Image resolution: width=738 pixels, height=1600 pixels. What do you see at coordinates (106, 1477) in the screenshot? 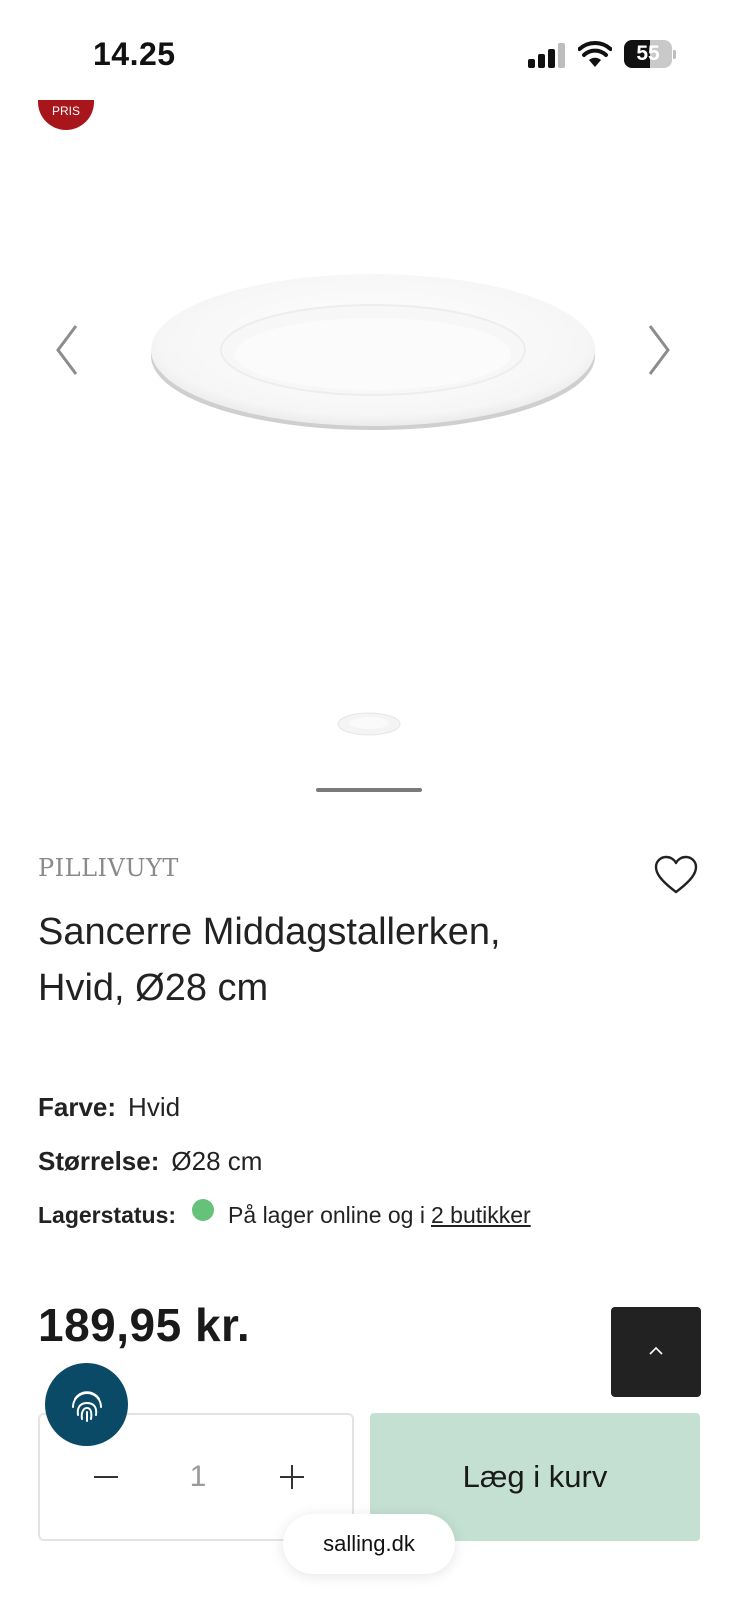
I see `decrease-quantity-button` at bounding box center [106, 1477].